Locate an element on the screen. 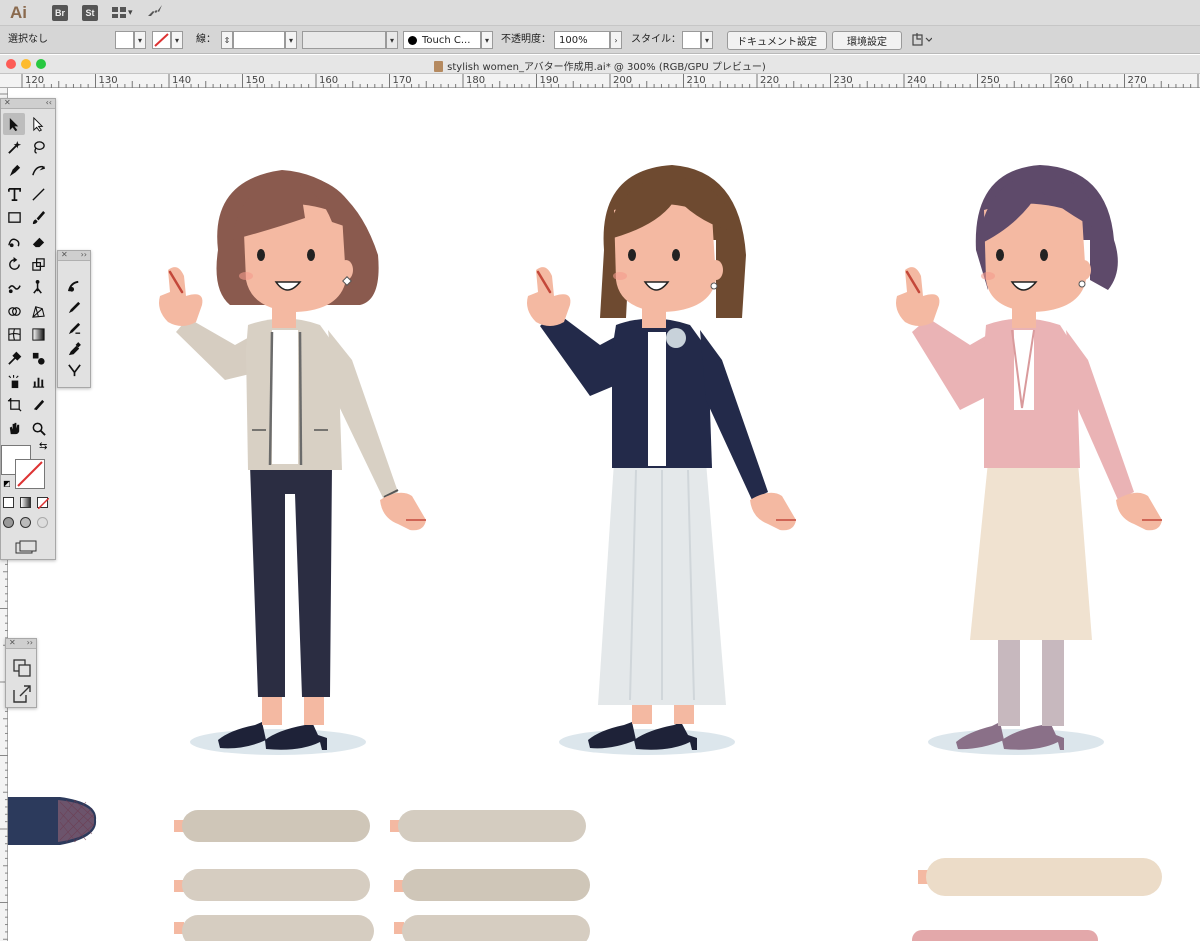  ruler-label: 120 is located at coordinates (35, 80).